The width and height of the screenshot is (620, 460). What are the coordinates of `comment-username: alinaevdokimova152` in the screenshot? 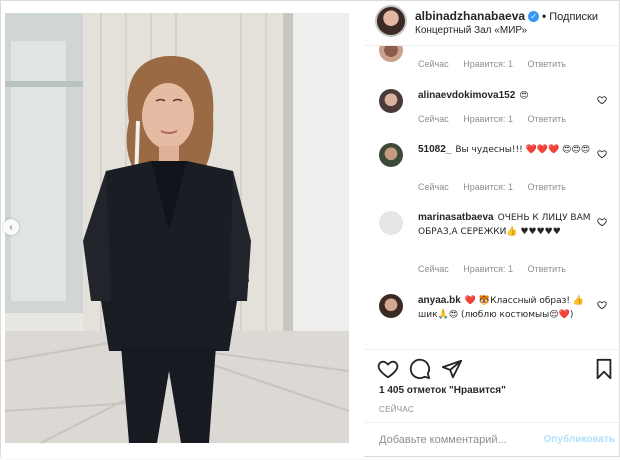 It's located at (466, 95).